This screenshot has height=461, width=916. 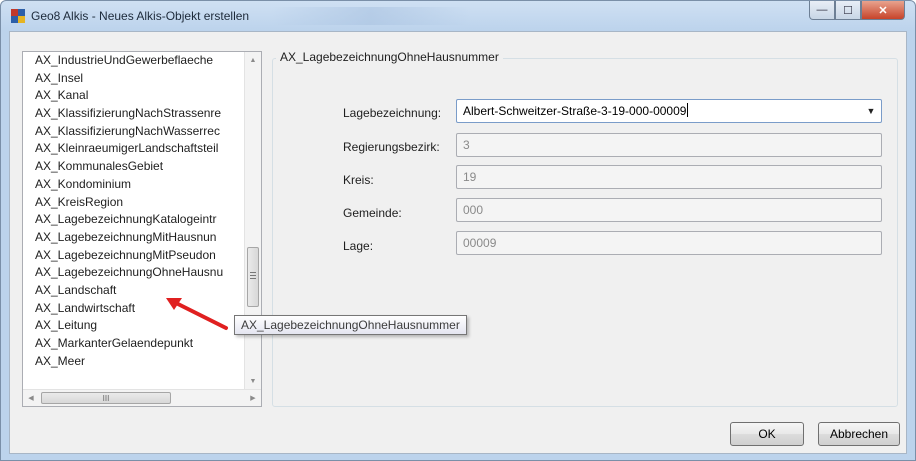 I want to click on maximize-button: ☐, so click(x=848, y=10).